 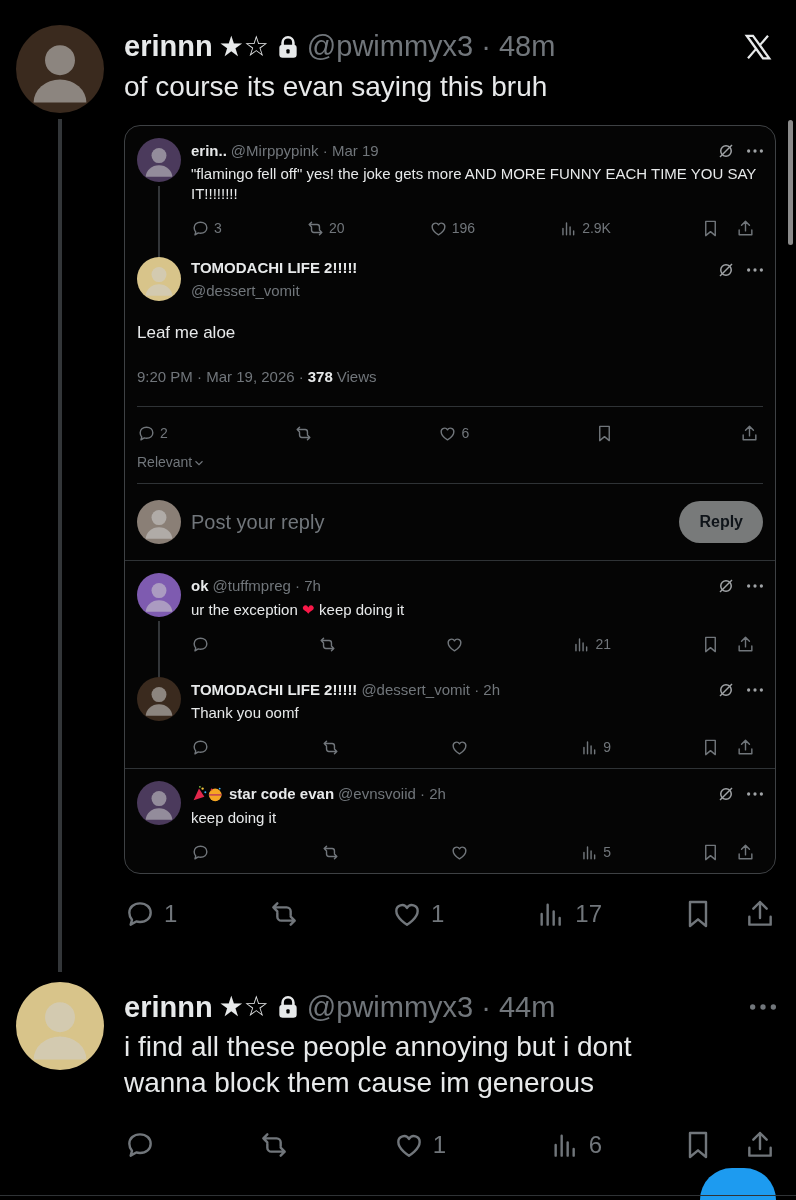 I want to click on handle-and-time: @dessert_vomit · 2h, so click(x=430, y=689).